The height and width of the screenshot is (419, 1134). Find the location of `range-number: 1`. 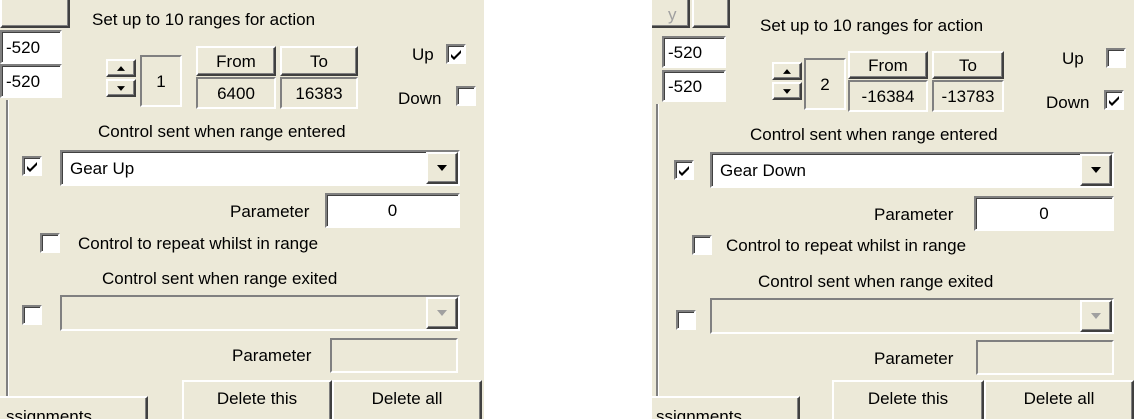

range-number: 1 is located at coordinates (161, 81).